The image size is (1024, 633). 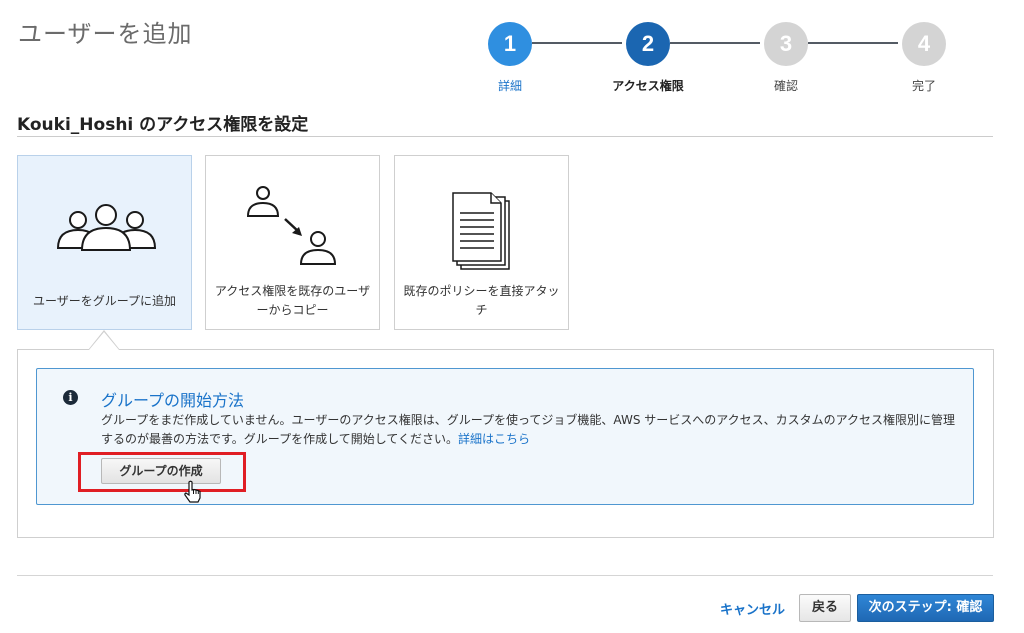 I want to click on panel-pointer-fill, so click(x=104, y=341).